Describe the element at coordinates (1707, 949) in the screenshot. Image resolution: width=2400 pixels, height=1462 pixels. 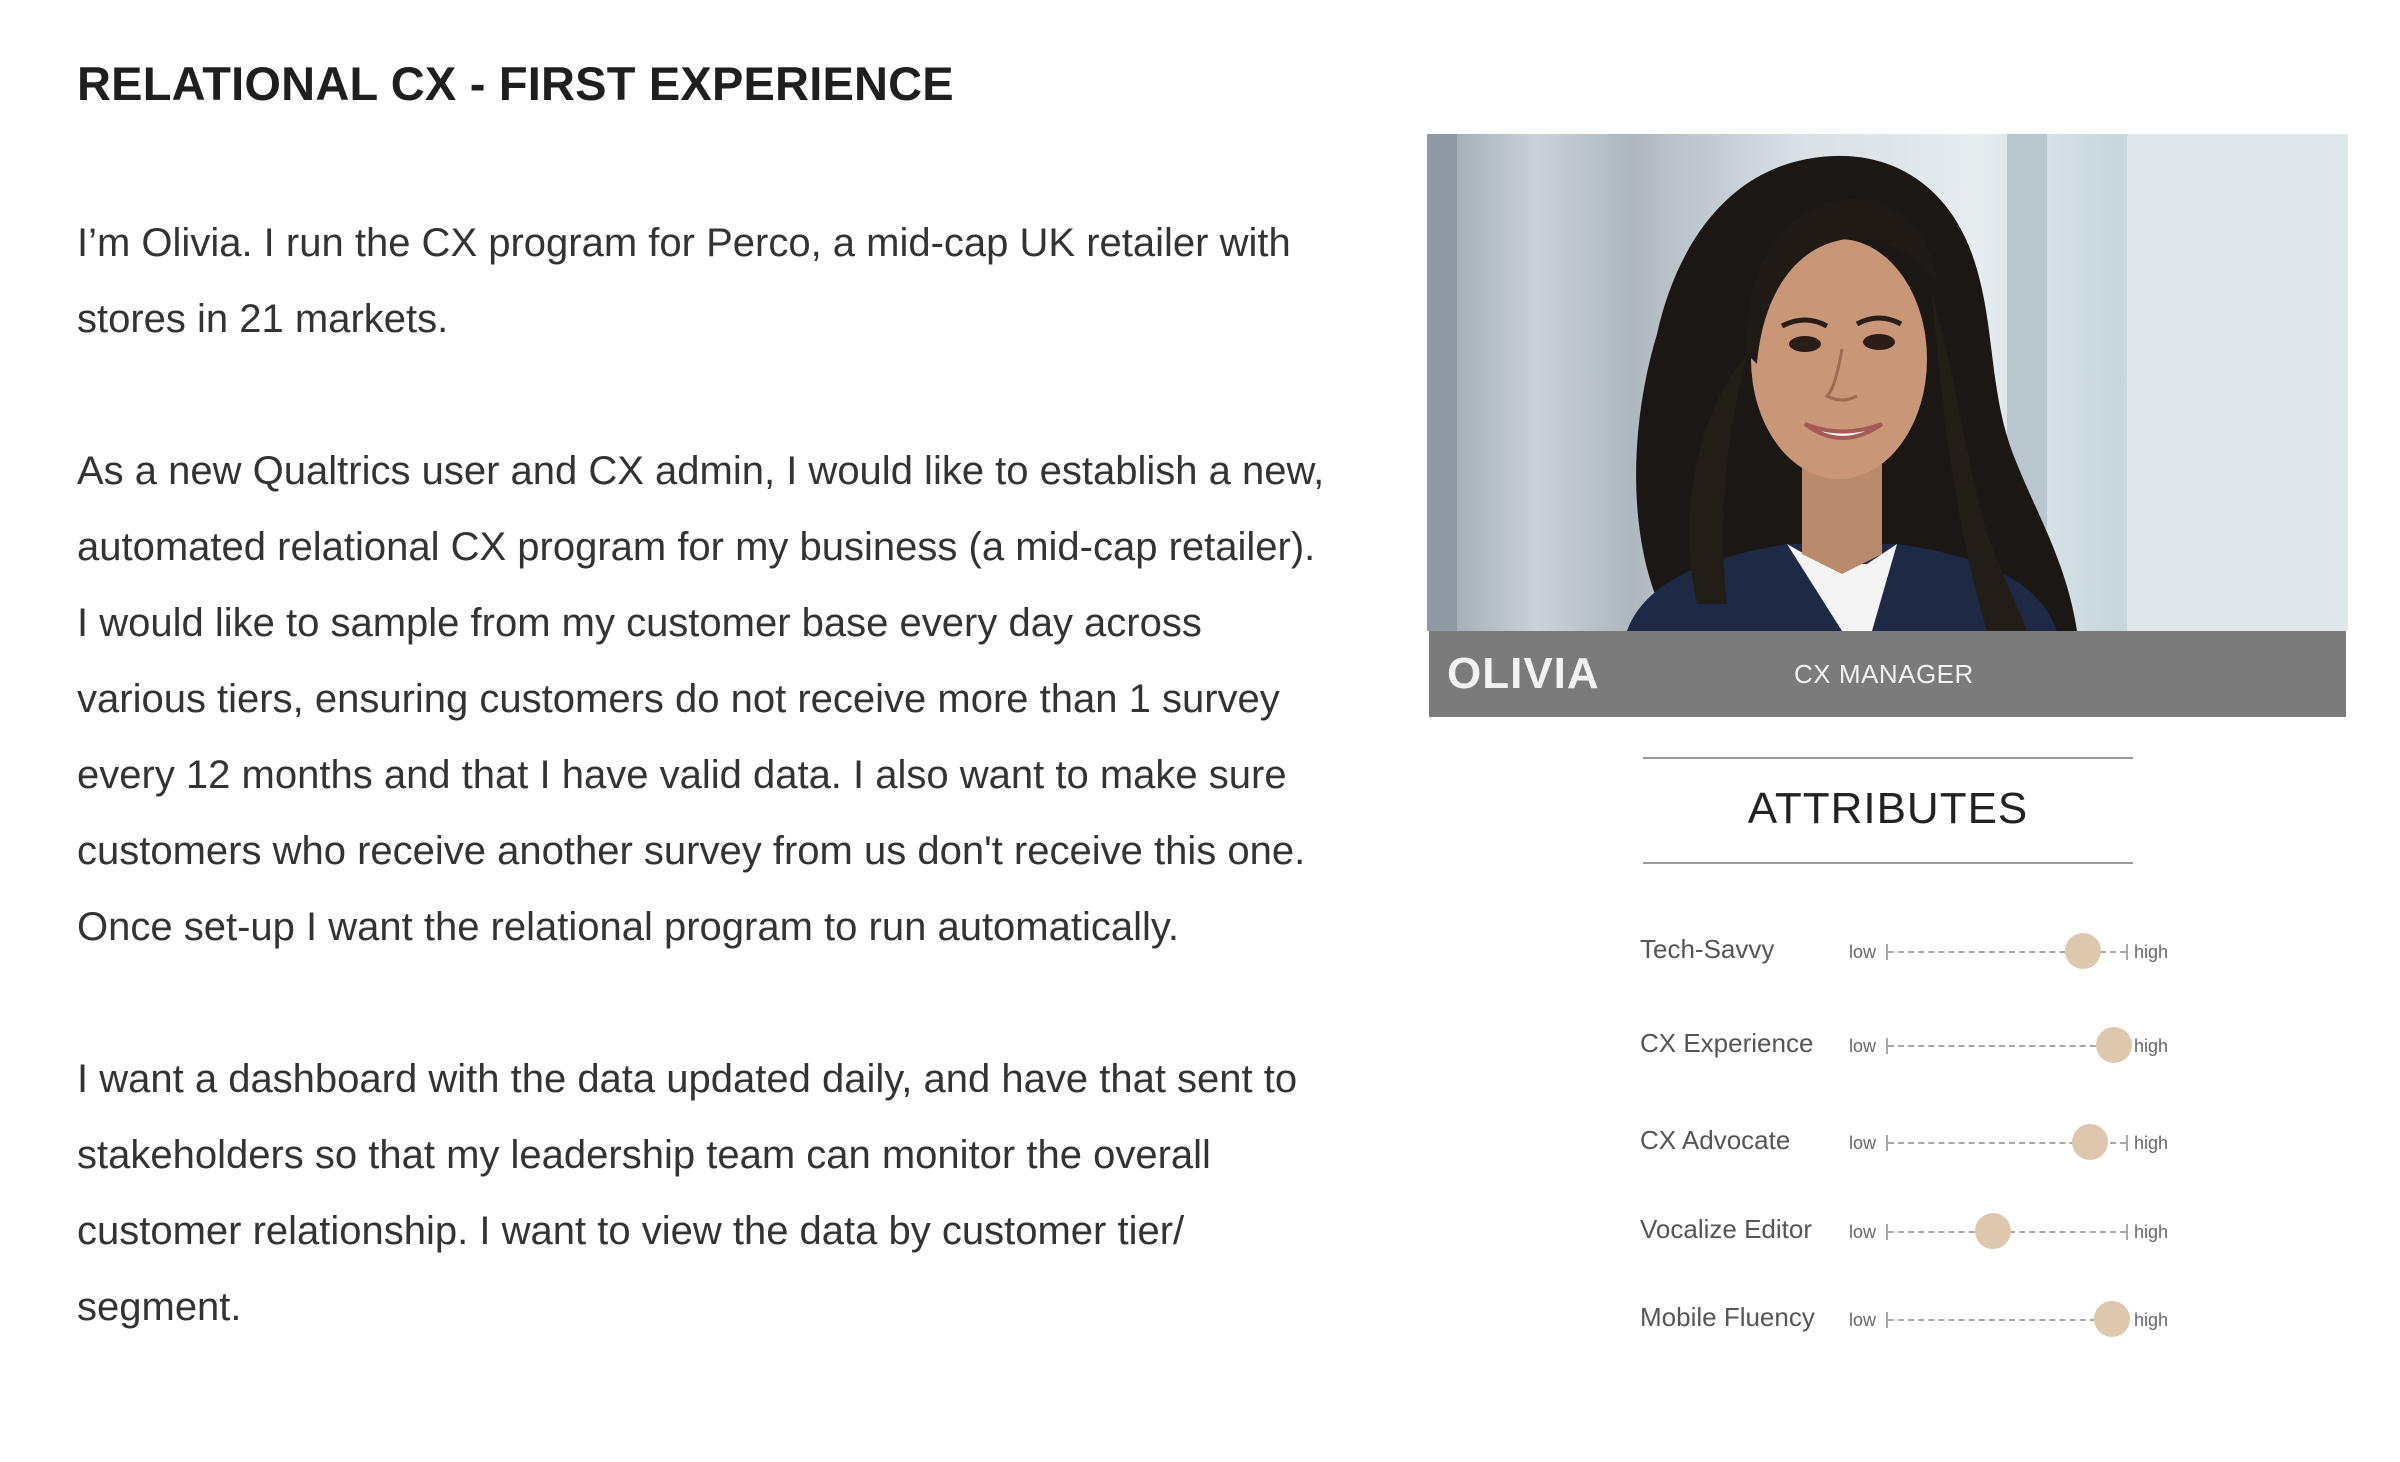
I see `attribute-label: Tech-Savvy` at that location.